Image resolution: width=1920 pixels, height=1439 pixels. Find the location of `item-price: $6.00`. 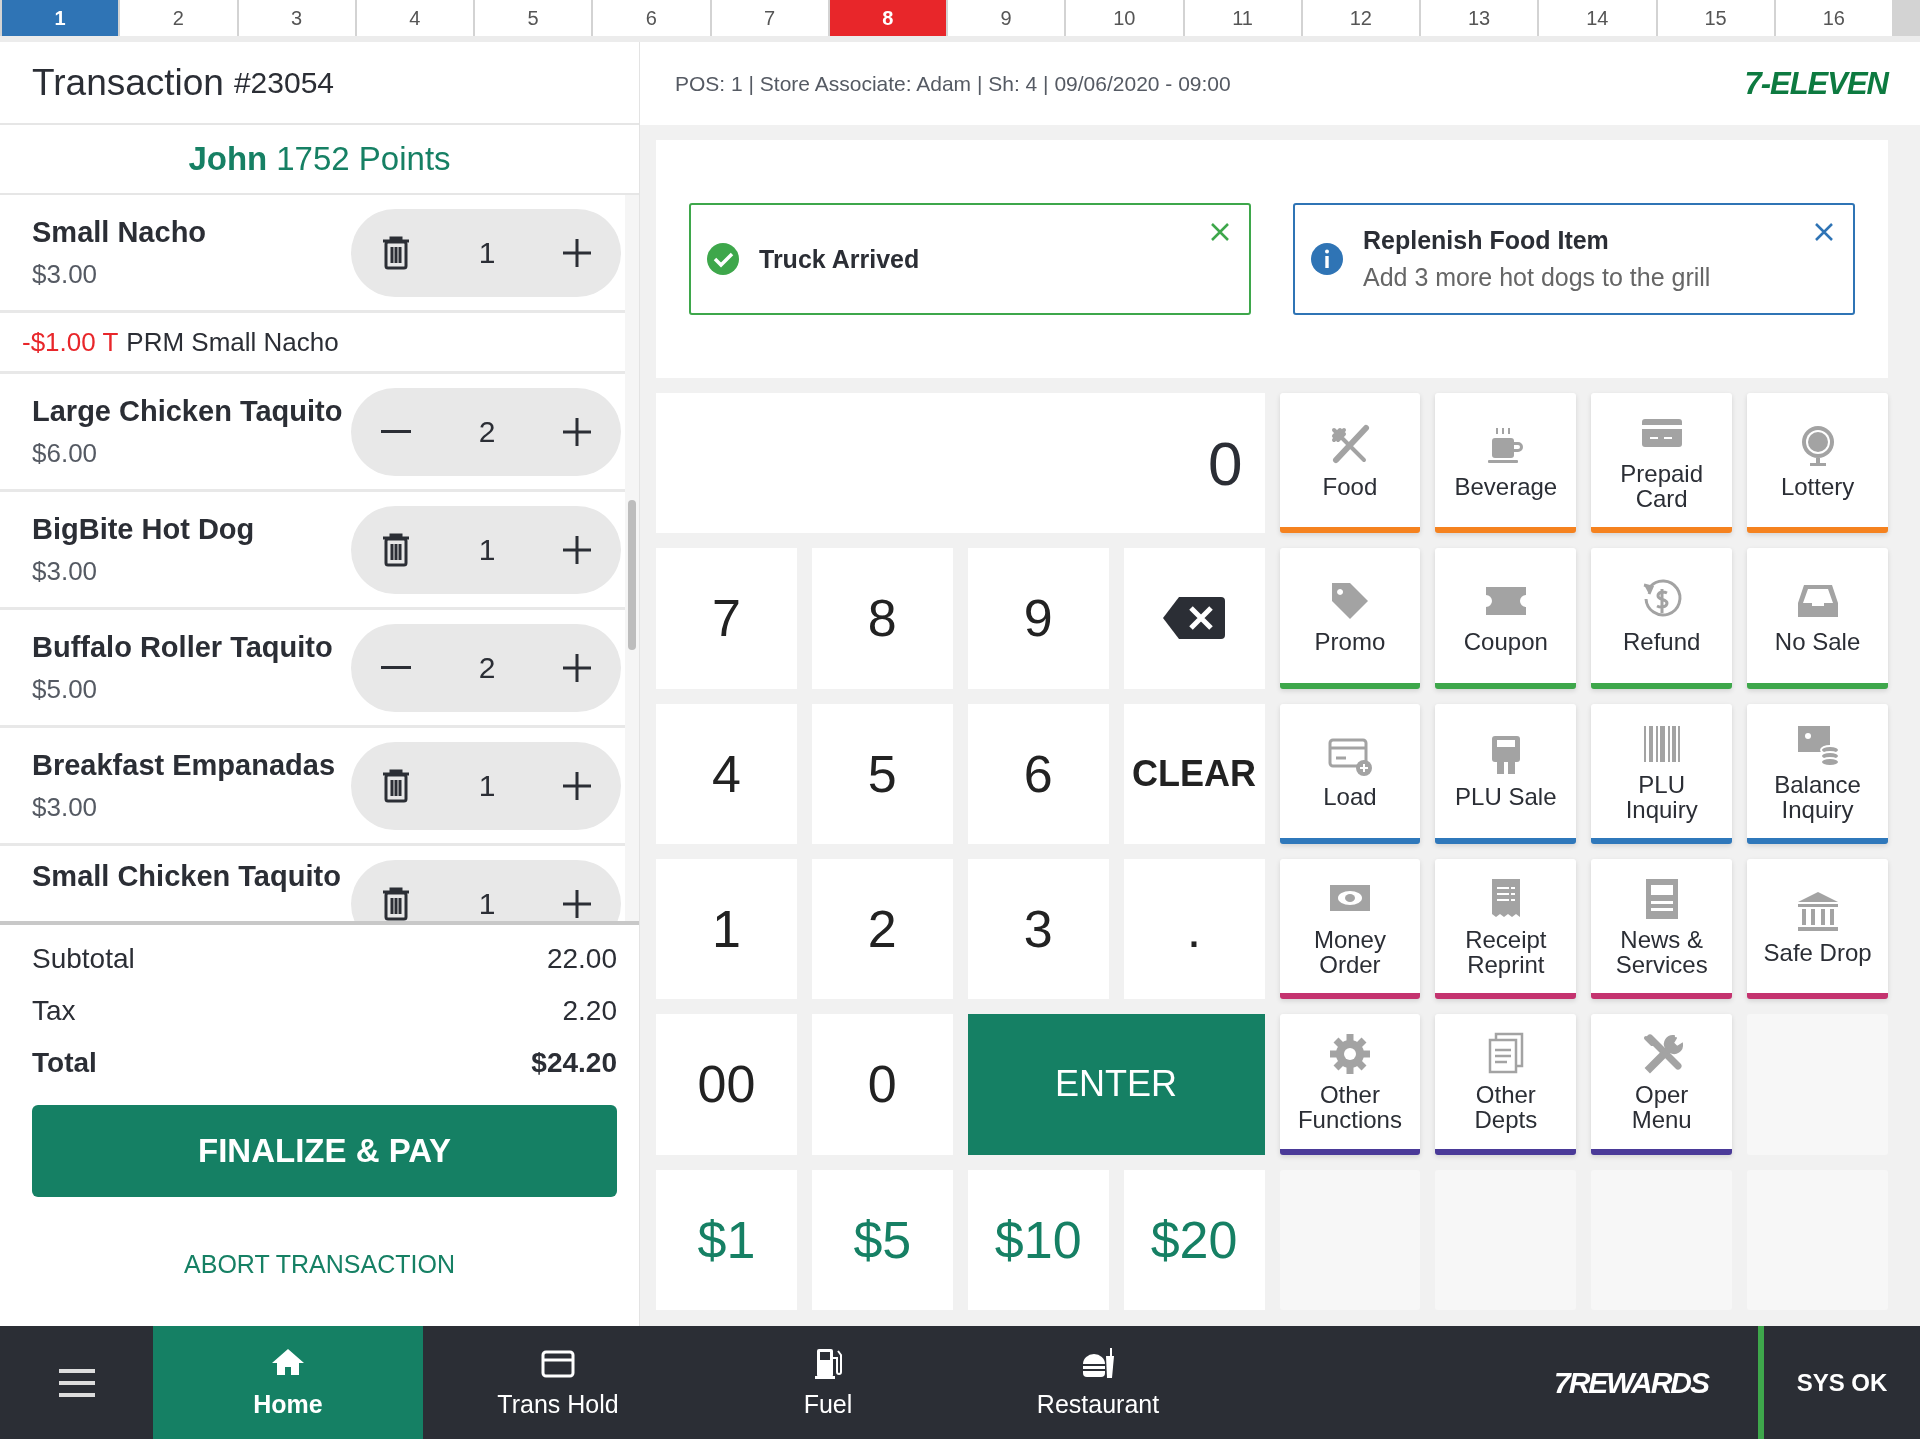

item-price: $6.00 is located at coordinates (65, 453).